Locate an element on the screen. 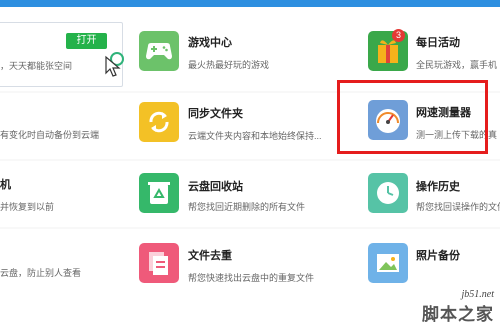  open-button: 打开 is located at coordinates (86, 41).